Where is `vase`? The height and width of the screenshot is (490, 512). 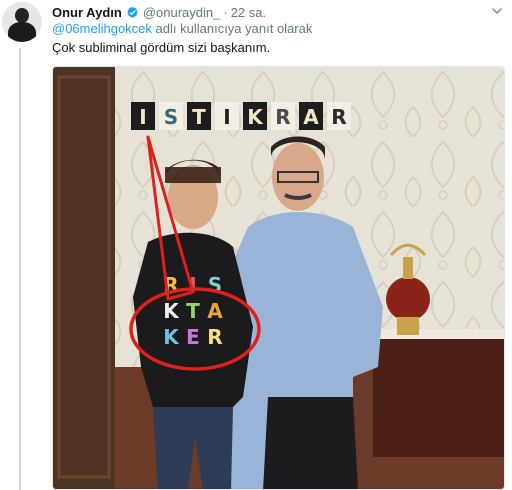 vase is located at coordinates (408, 299).